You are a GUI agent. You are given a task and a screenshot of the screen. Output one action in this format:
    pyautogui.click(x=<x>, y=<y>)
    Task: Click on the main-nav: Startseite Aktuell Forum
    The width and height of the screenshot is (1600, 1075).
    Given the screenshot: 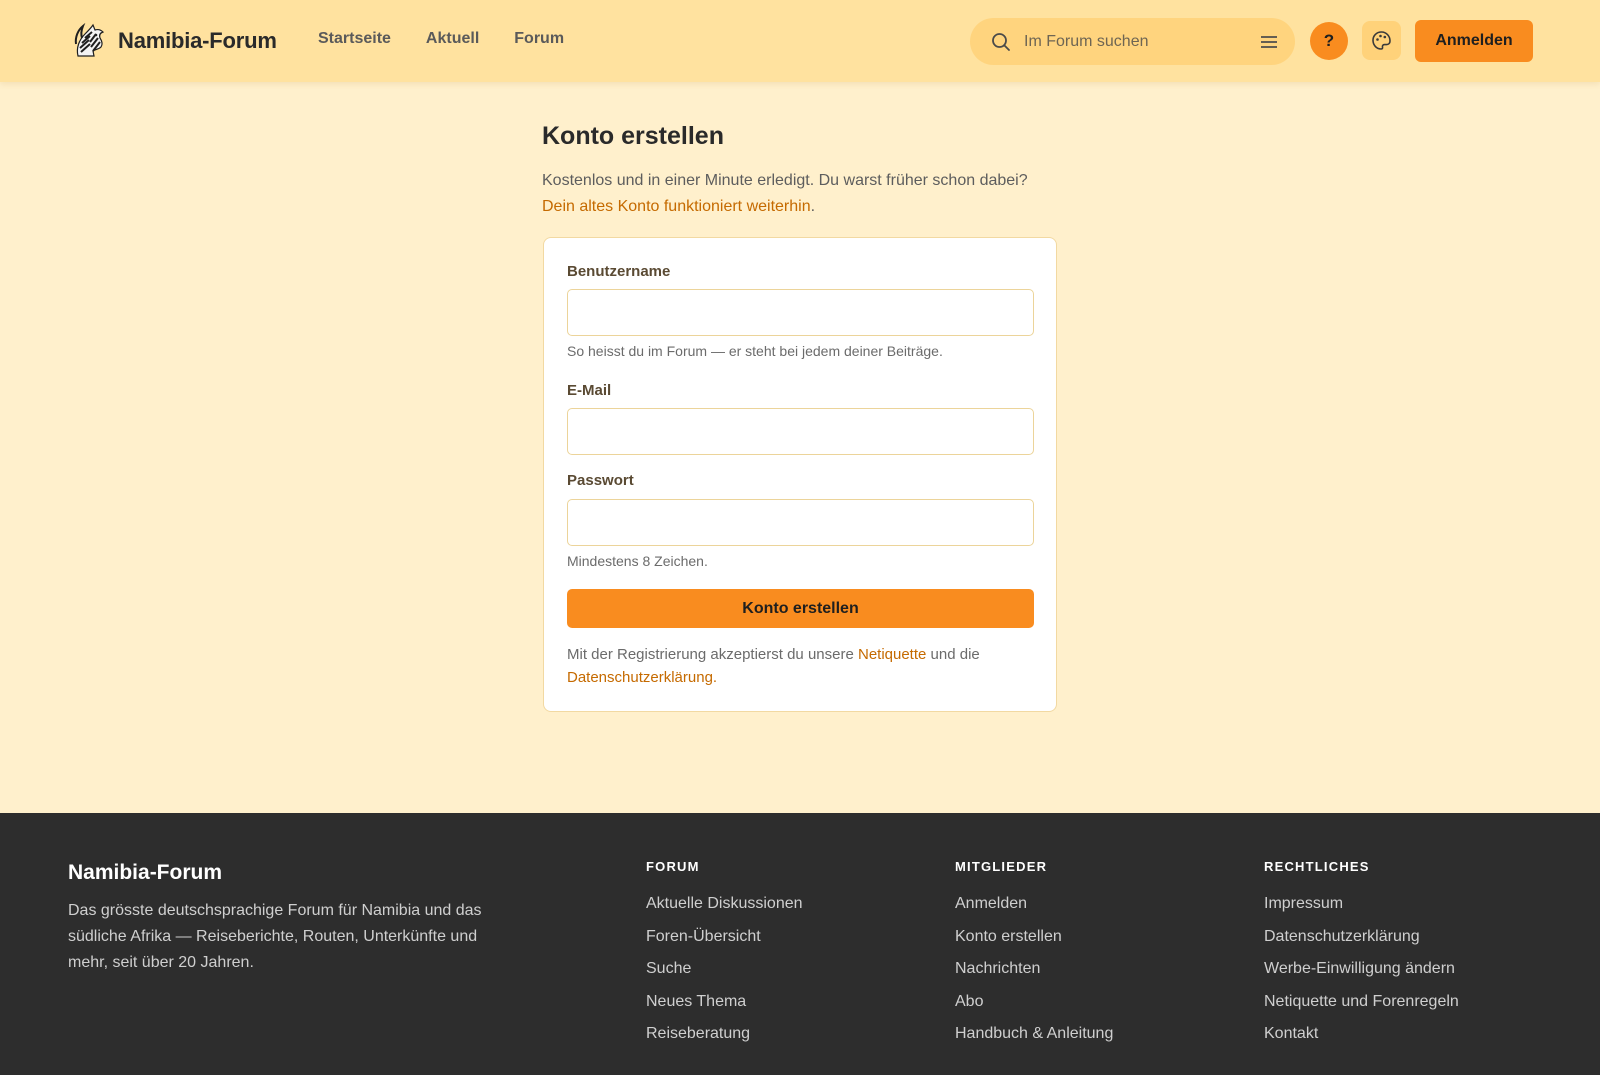 What is the action you would take?
    pyautogui.click(x=458, y=39)
    